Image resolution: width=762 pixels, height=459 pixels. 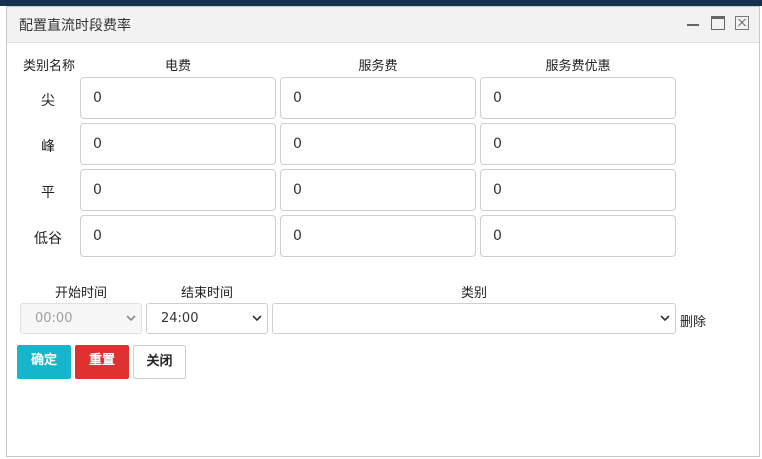 What do you see at coordinates (48, 147) in the screenshot?
I see `row-label-peak: 峰` at bounding box center [48, 147].